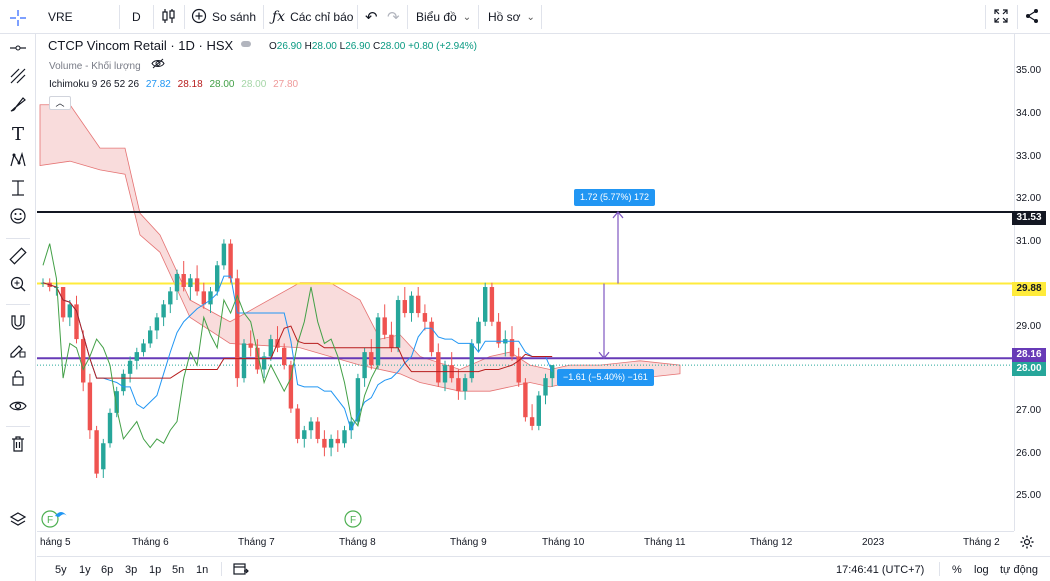 Image resolution: width=1050 pixels, height=581 pixels. What do you see at coordinates (1029, 241) in the screenshot?
I see `price-tick: 31.00` at bounding box center [1029, 241].